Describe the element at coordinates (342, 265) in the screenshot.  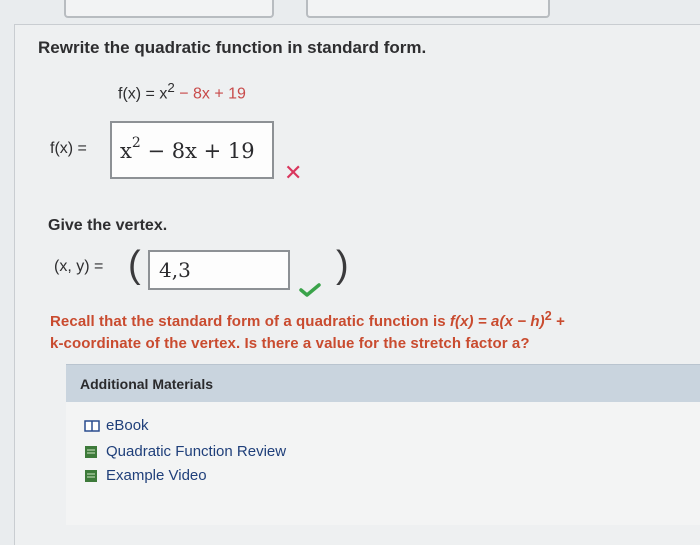
I see `close-paren: )` at that location.